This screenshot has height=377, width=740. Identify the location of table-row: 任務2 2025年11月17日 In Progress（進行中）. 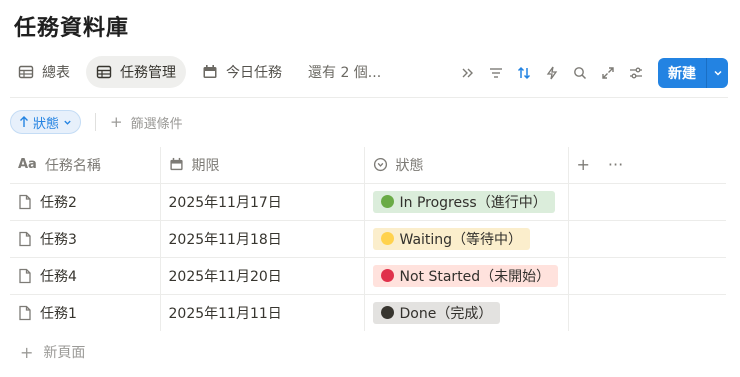
(368, 201).